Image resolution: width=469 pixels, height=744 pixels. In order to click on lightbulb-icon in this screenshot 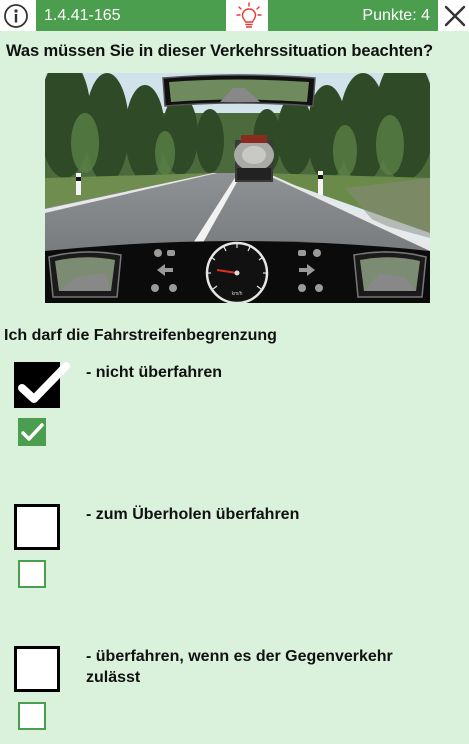, I will do `click(249, 14)`.